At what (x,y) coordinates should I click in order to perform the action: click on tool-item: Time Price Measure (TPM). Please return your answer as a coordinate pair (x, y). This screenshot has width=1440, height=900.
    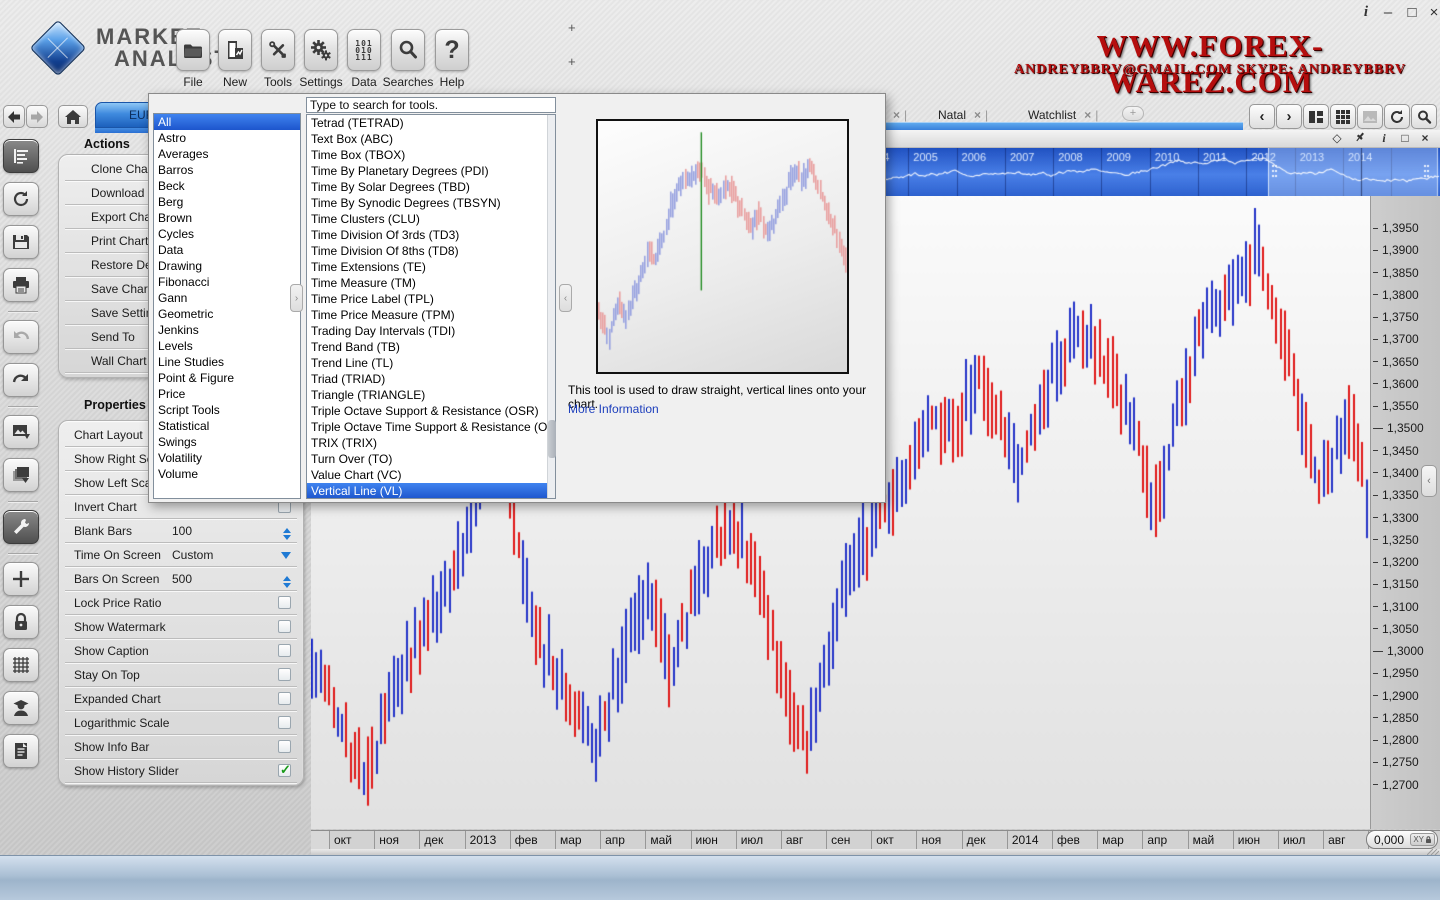
    Looking at the image, I should click on (431, 315).